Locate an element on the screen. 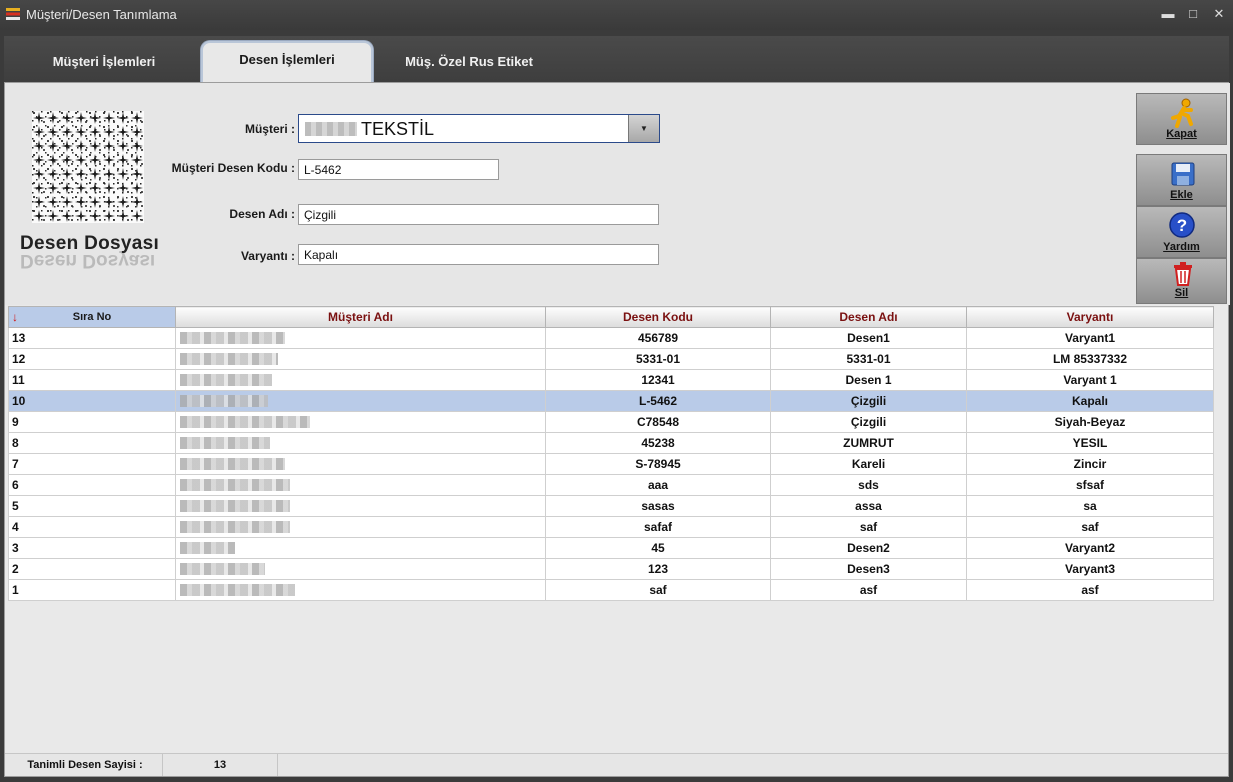 This screenshot has height=782, width=1233. table-row: 2 123 Desen3 Varyant3 is located at coordinates (611, 569).